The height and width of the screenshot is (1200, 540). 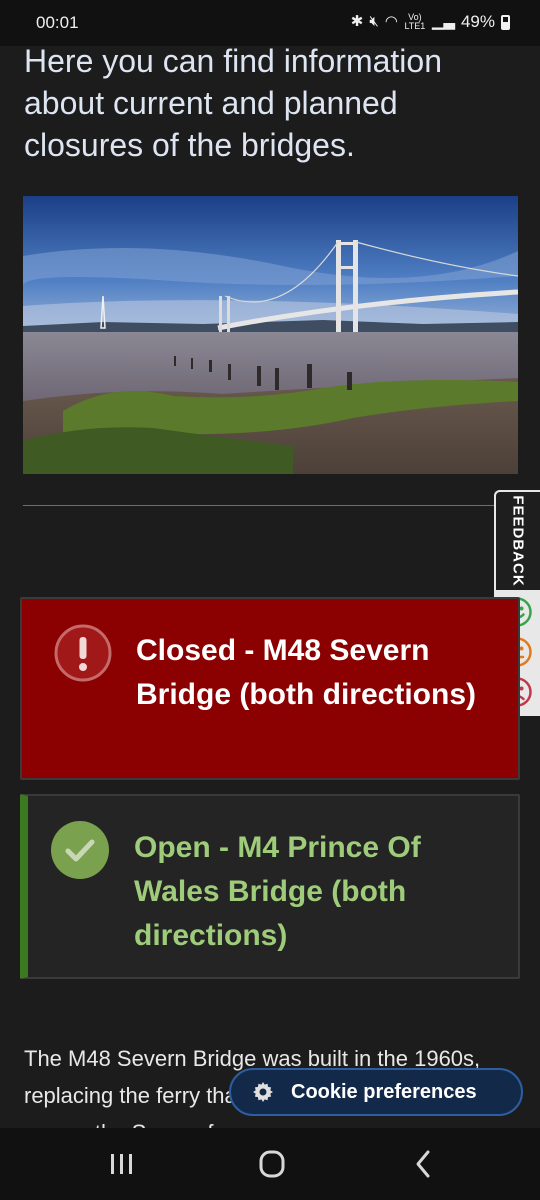 What do you see at coordinates (505, 22) in the screenshot?
I see `battery-icon` at bounding box center [505, 22].